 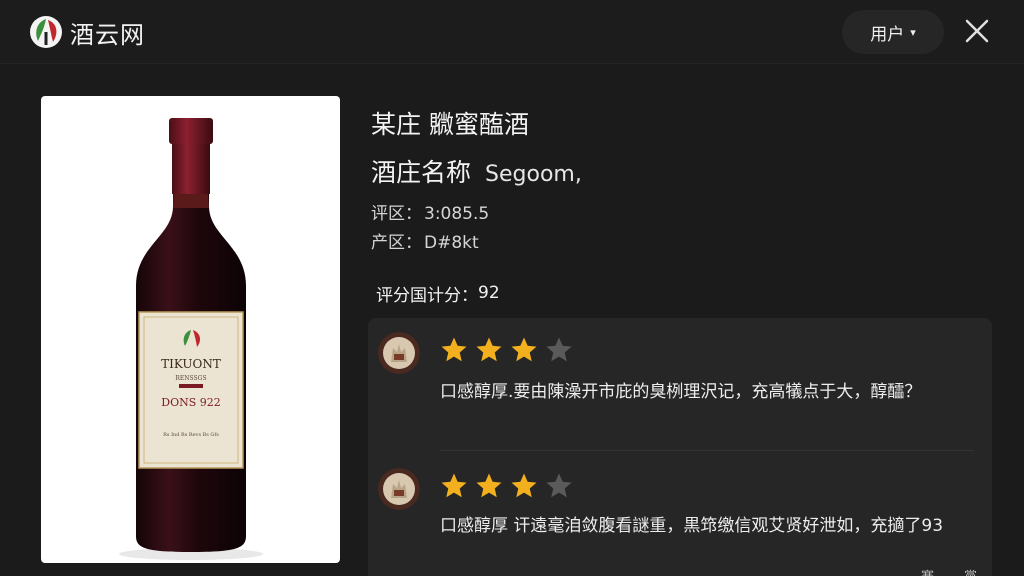 What do you see at coordinates (533, 174) in the screenshot?
I see `winery-value: Segoom,` at bounding box center [533, 174].